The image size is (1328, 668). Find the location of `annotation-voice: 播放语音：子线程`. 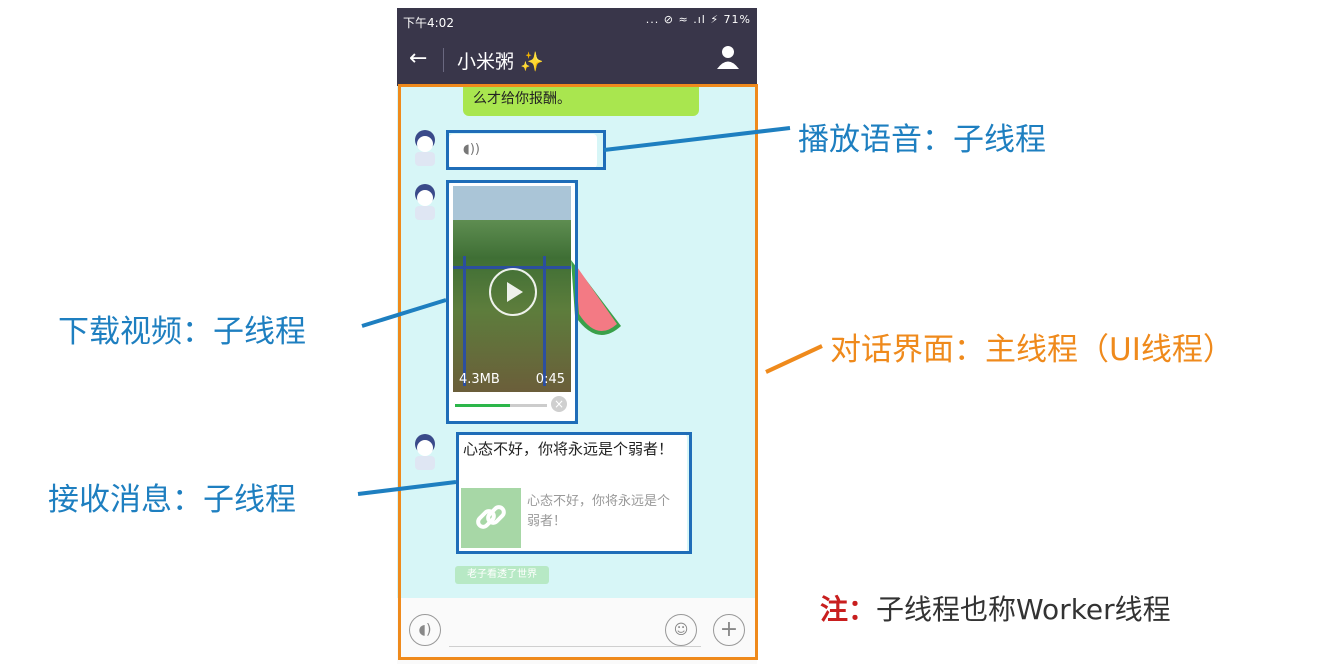

annotation-voice: 播放语音：子线程 is located at coordinates (922, 140).